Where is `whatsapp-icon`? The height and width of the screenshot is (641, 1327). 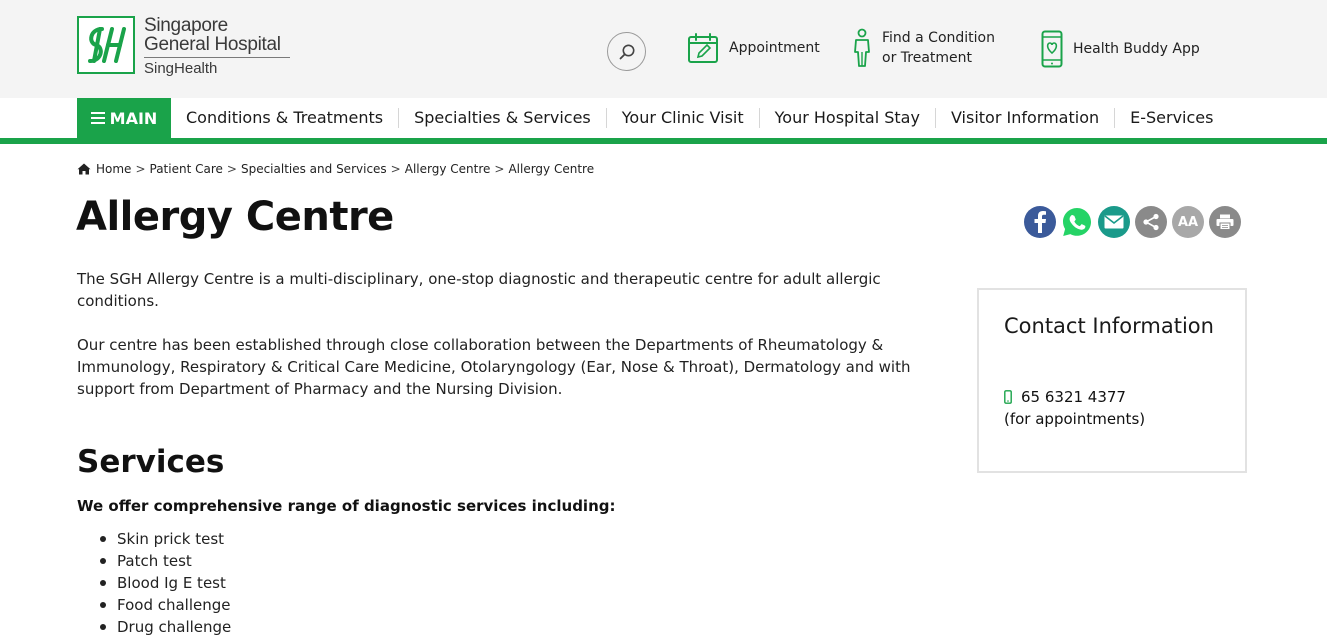
whatsapp-icon is located at coordinates (1077, 222).